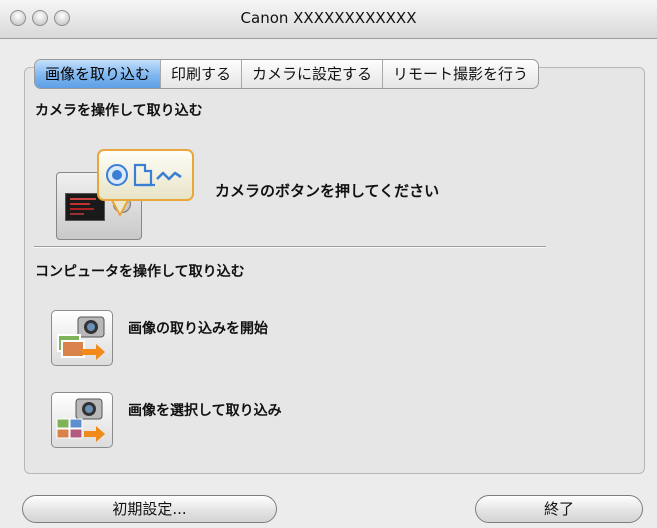 This screenshot has height=528, width=657. I want to click on window-title: Canon XXXXXXXXXXXX, so click(328, 18).